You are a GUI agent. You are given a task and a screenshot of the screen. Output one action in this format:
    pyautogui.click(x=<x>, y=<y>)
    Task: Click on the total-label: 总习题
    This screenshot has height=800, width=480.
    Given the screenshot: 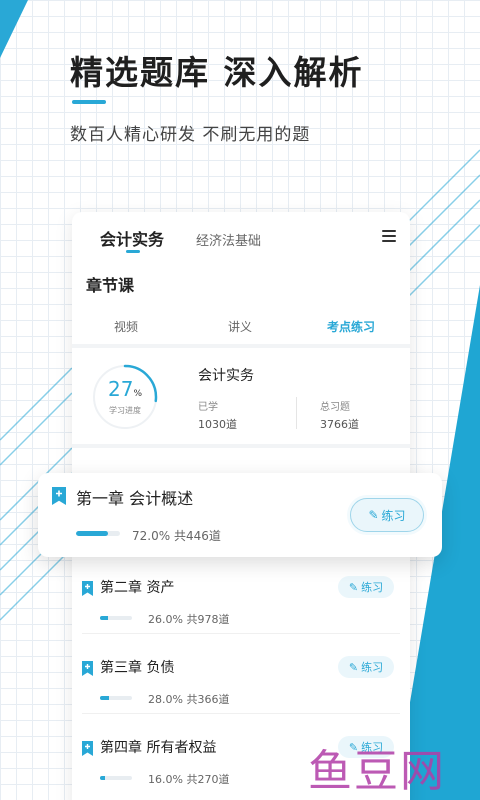 What is the action you would take?
    pyautogui.click(x=335, y=407)
    